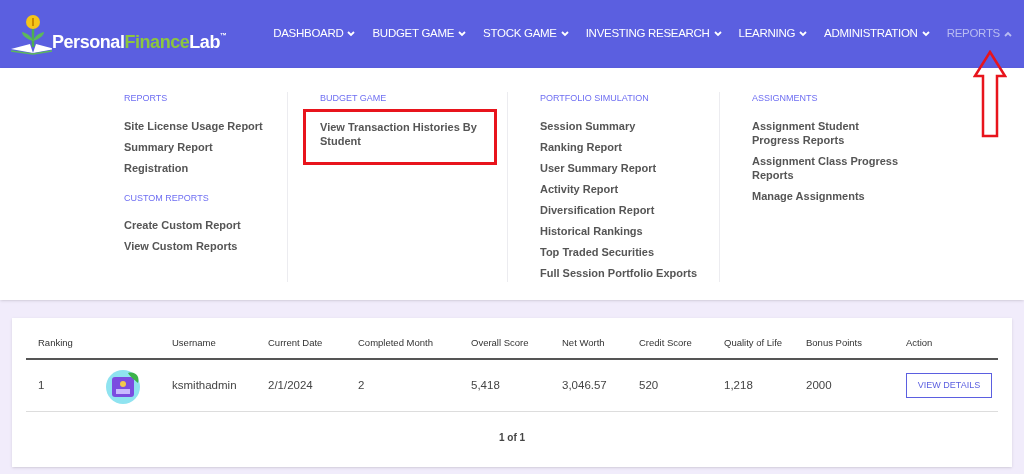 This screenshot has width=1024, height=474. What do you see at coordinates (42, 386) in the screenshot?
I see `table-cell-text: 1` at bounding box center [42, 386].